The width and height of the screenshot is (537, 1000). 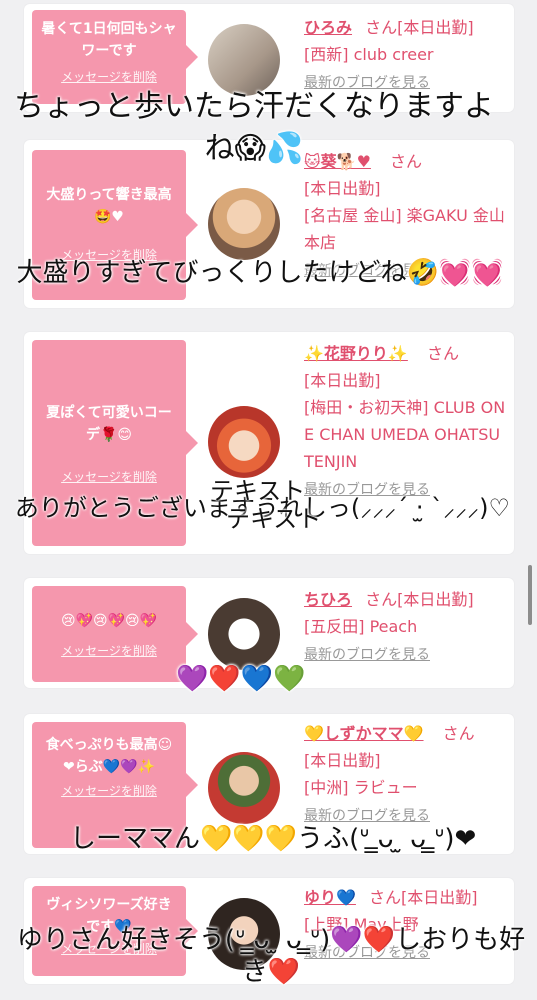 I want to click on profile-info: 💛しずかママ💛 さん [本日出勤] [中洲] ラビュー 最新のブログを見る, so click(x=406, y=775).